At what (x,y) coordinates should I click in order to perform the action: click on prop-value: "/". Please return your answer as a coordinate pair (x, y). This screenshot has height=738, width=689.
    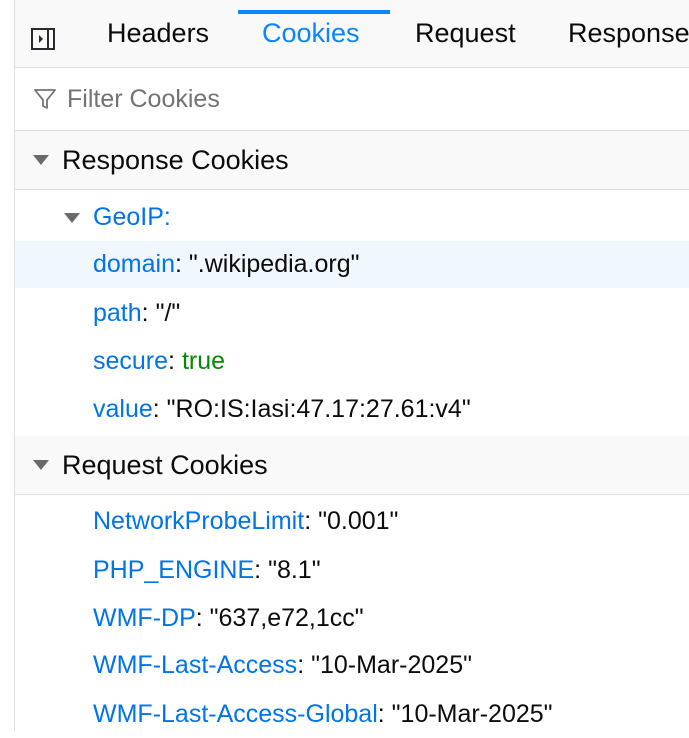
    Looking at the image, I should click on (168, 313).